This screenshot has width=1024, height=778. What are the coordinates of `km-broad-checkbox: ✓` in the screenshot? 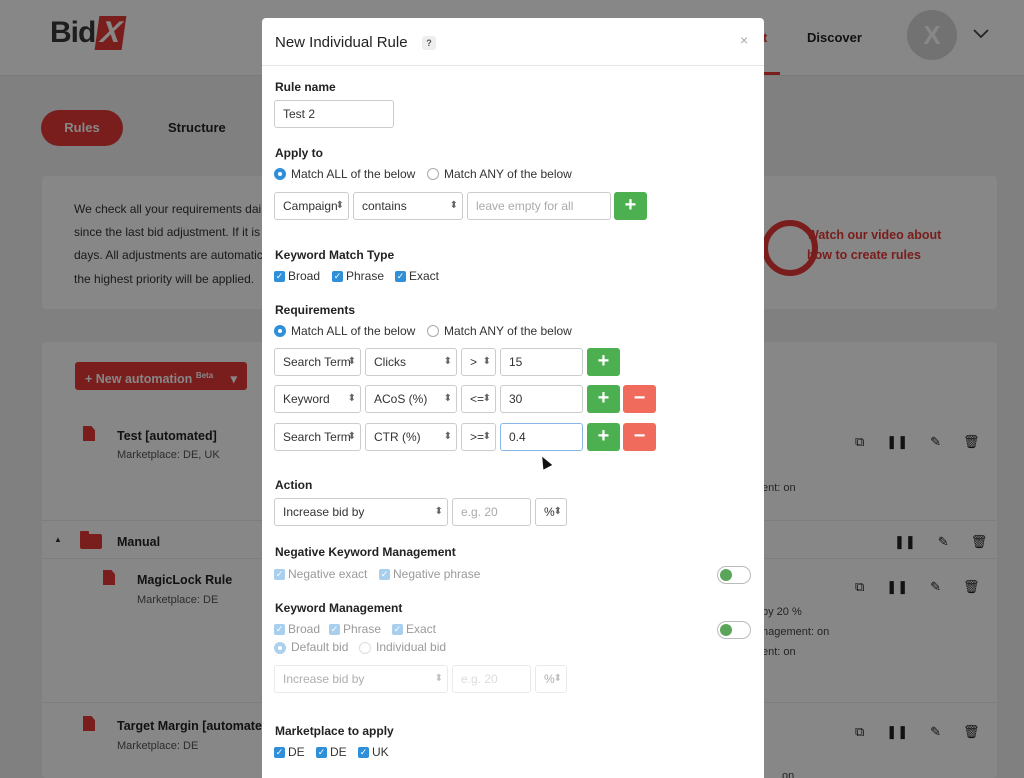 It's located at (279, 629).